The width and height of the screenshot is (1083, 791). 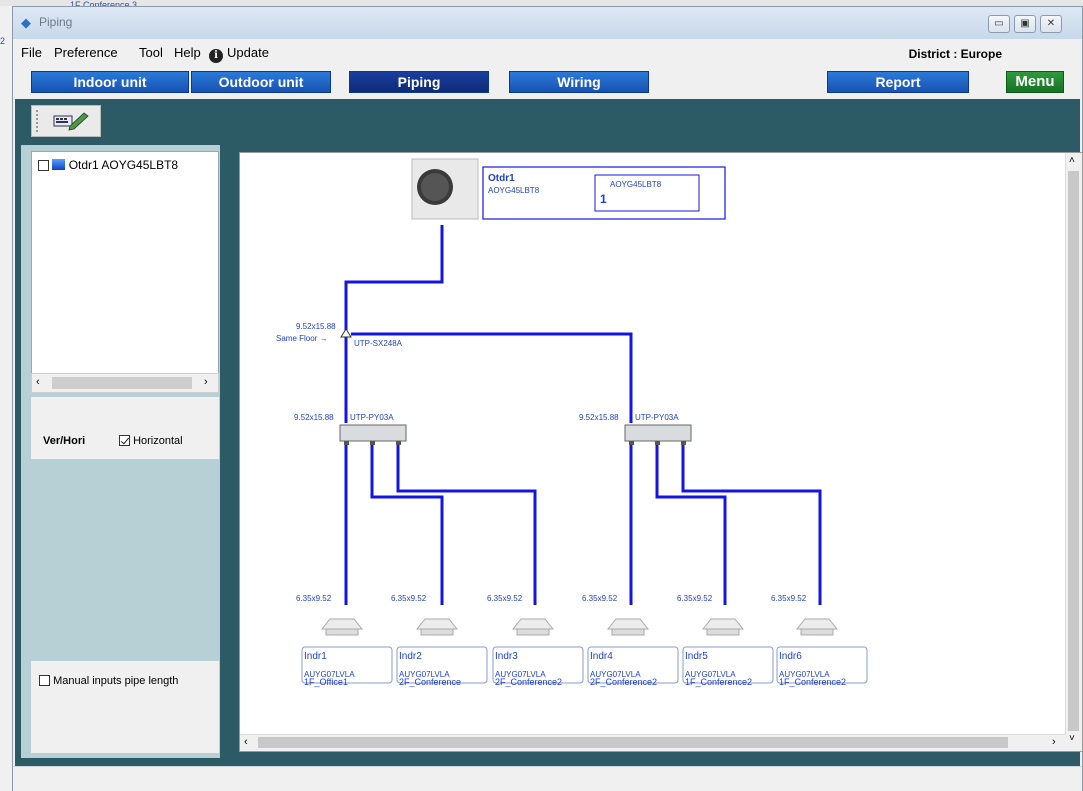 What do you see at coordinates (43, 165) in the screenshot?
I see `tree-item-checkbox` at bounding box center [43, 165].